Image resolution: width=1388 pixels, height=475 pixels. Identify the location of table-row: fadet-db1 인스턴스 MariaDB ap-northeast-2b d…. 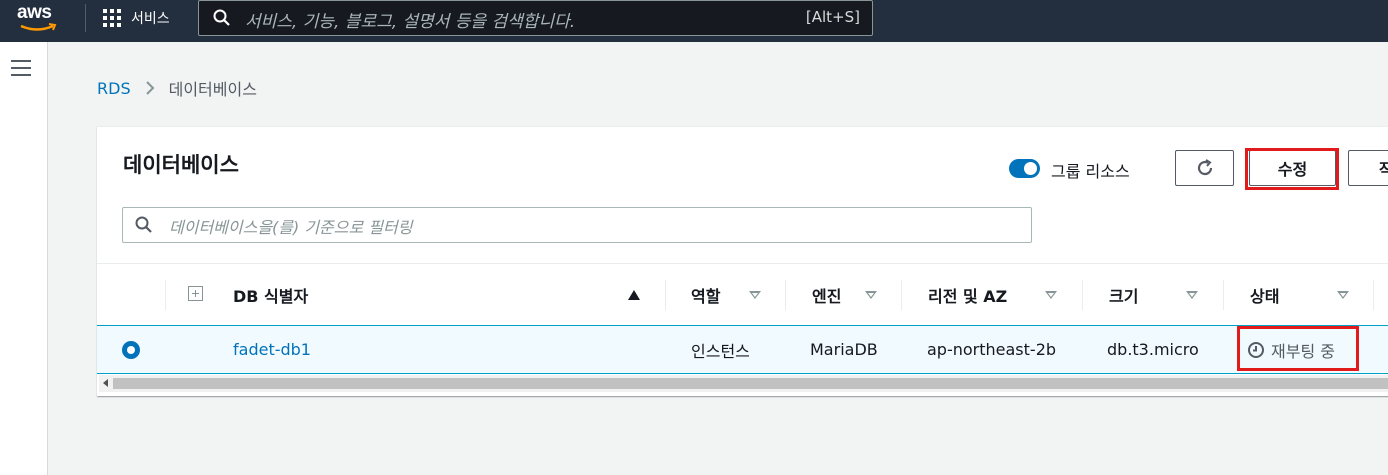
(742, 349).